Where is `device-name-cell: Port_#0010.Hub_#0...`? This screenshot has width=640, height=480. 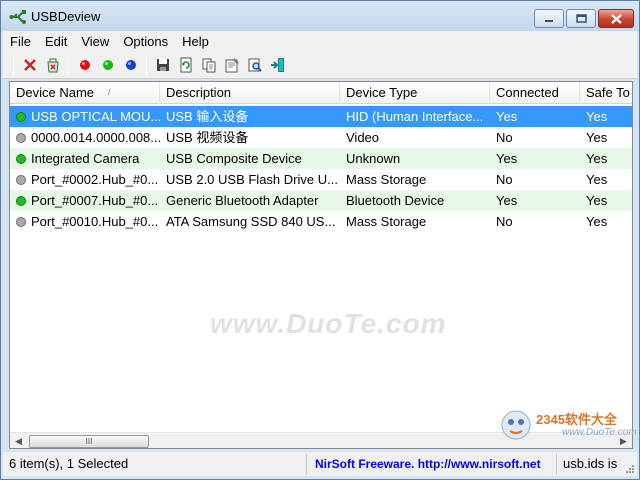 device-name-cell: Port_#0010.Hub_#0... is located at coordinates (85, 221).